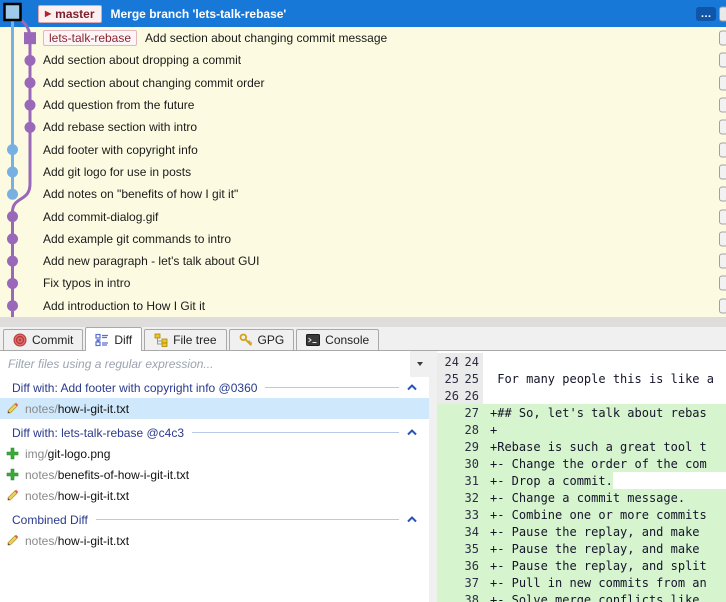 The image size is (726, 602). I want to click on commit-row: Add commit-dialog.gif, so click(363, 216).